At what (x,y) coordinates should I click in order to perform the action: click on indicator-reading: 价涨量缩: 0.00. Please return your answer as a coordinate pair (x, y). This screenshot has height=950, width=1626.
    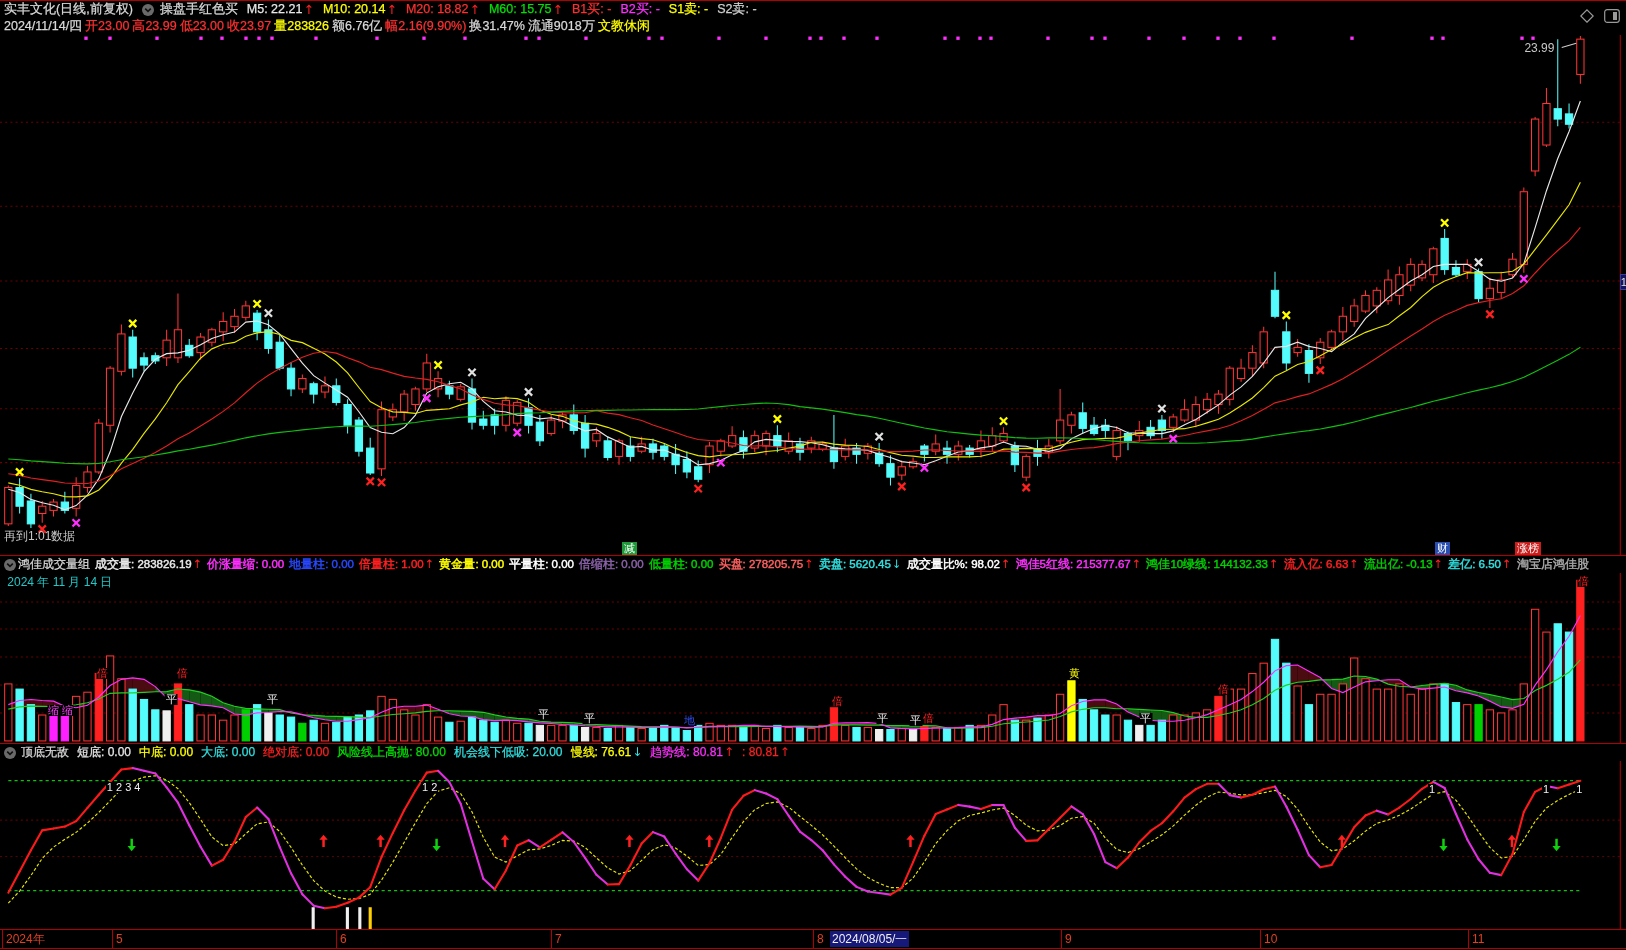
    Looking at the image, I should click on (246, 564).